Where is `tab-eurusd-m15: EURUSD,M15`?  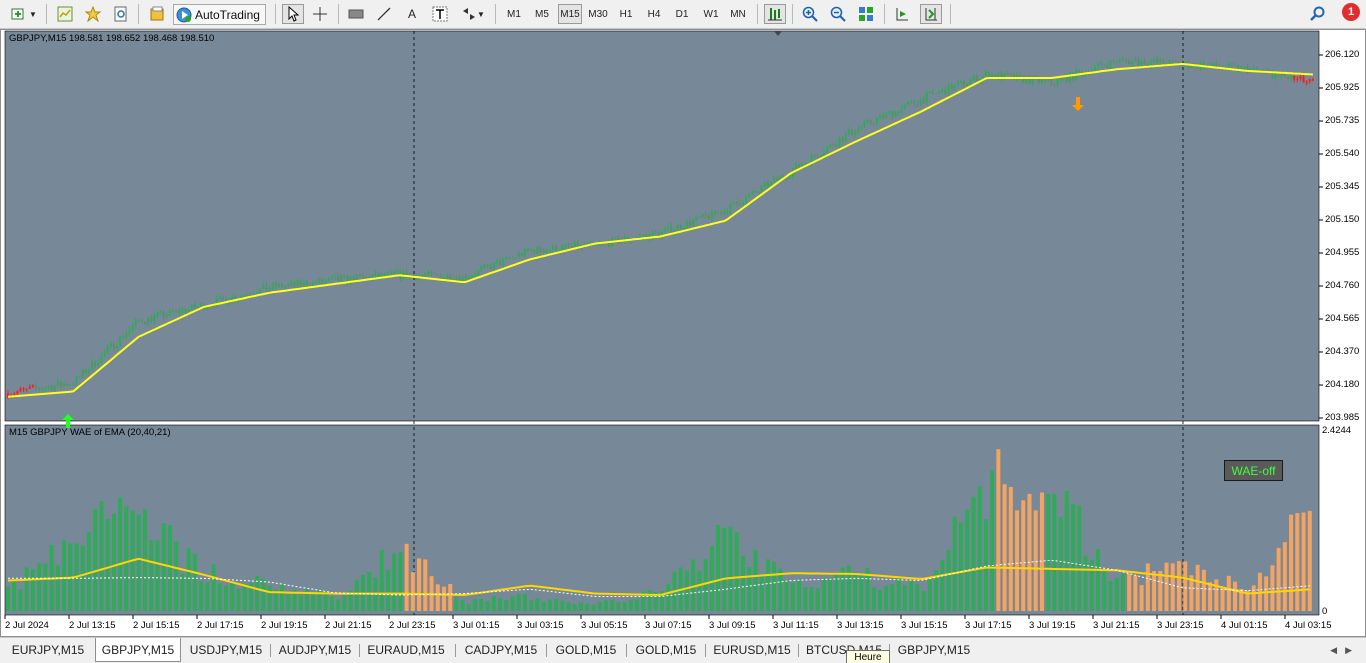 tab-eurusd-m15: EURUSD,M15 is located at coordinates (752, 650).